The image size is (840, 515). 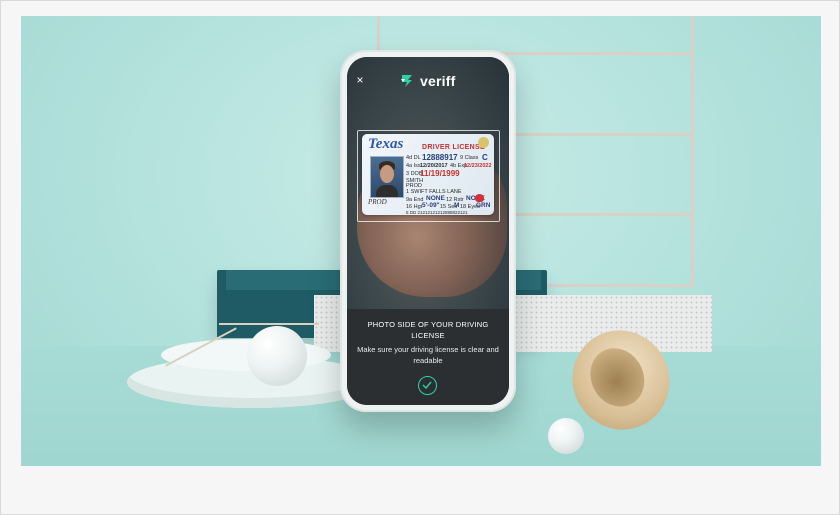 I want to click on check-icon, so click(x=427, y=385).